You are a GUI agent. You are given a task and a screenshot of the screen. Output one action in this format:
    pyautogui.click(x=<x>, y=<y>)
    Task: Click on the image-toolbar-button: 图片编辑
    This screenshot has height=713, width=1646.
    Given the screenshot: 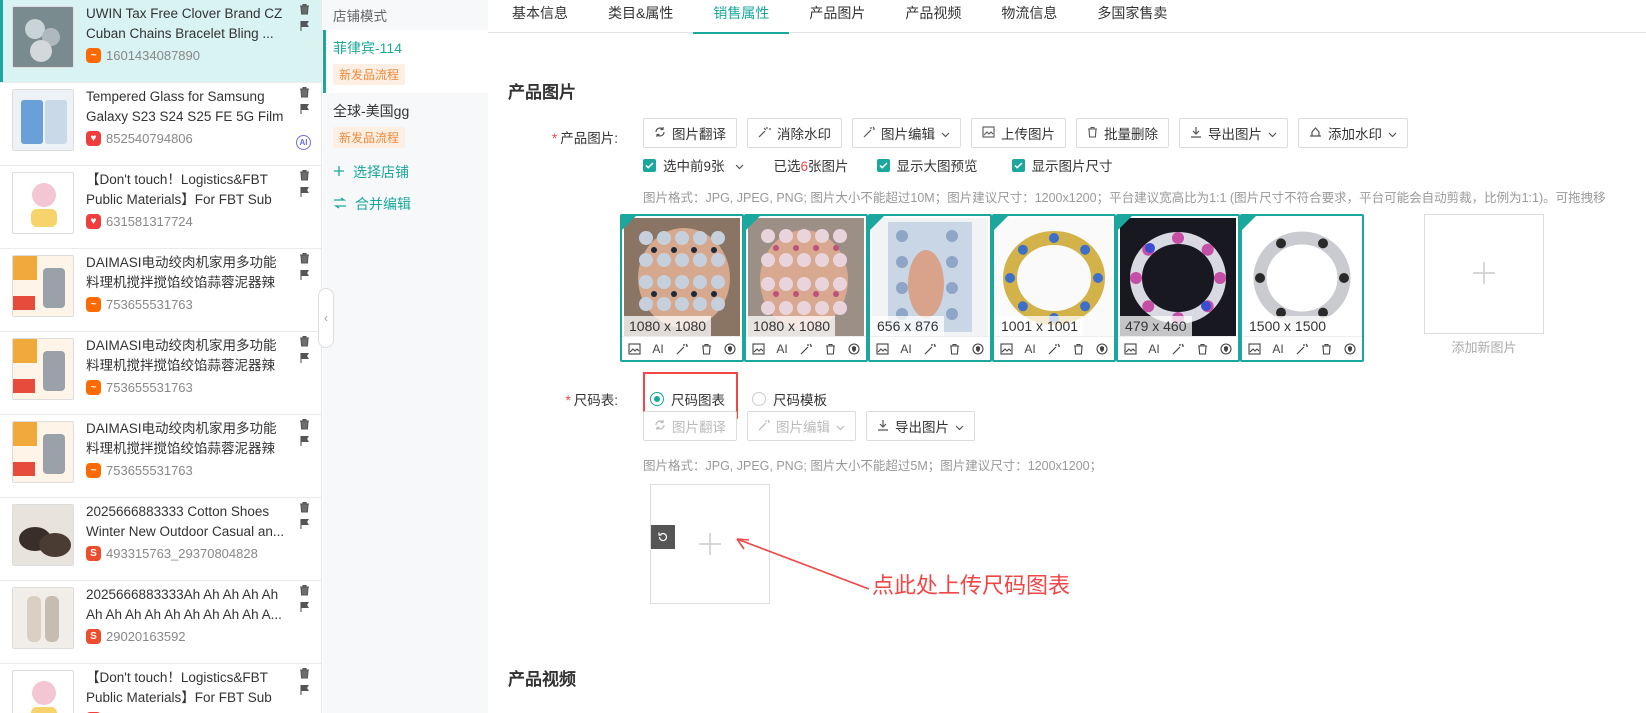 What is the action you would take?
    pyautogui.click(x=906, y=133)
    